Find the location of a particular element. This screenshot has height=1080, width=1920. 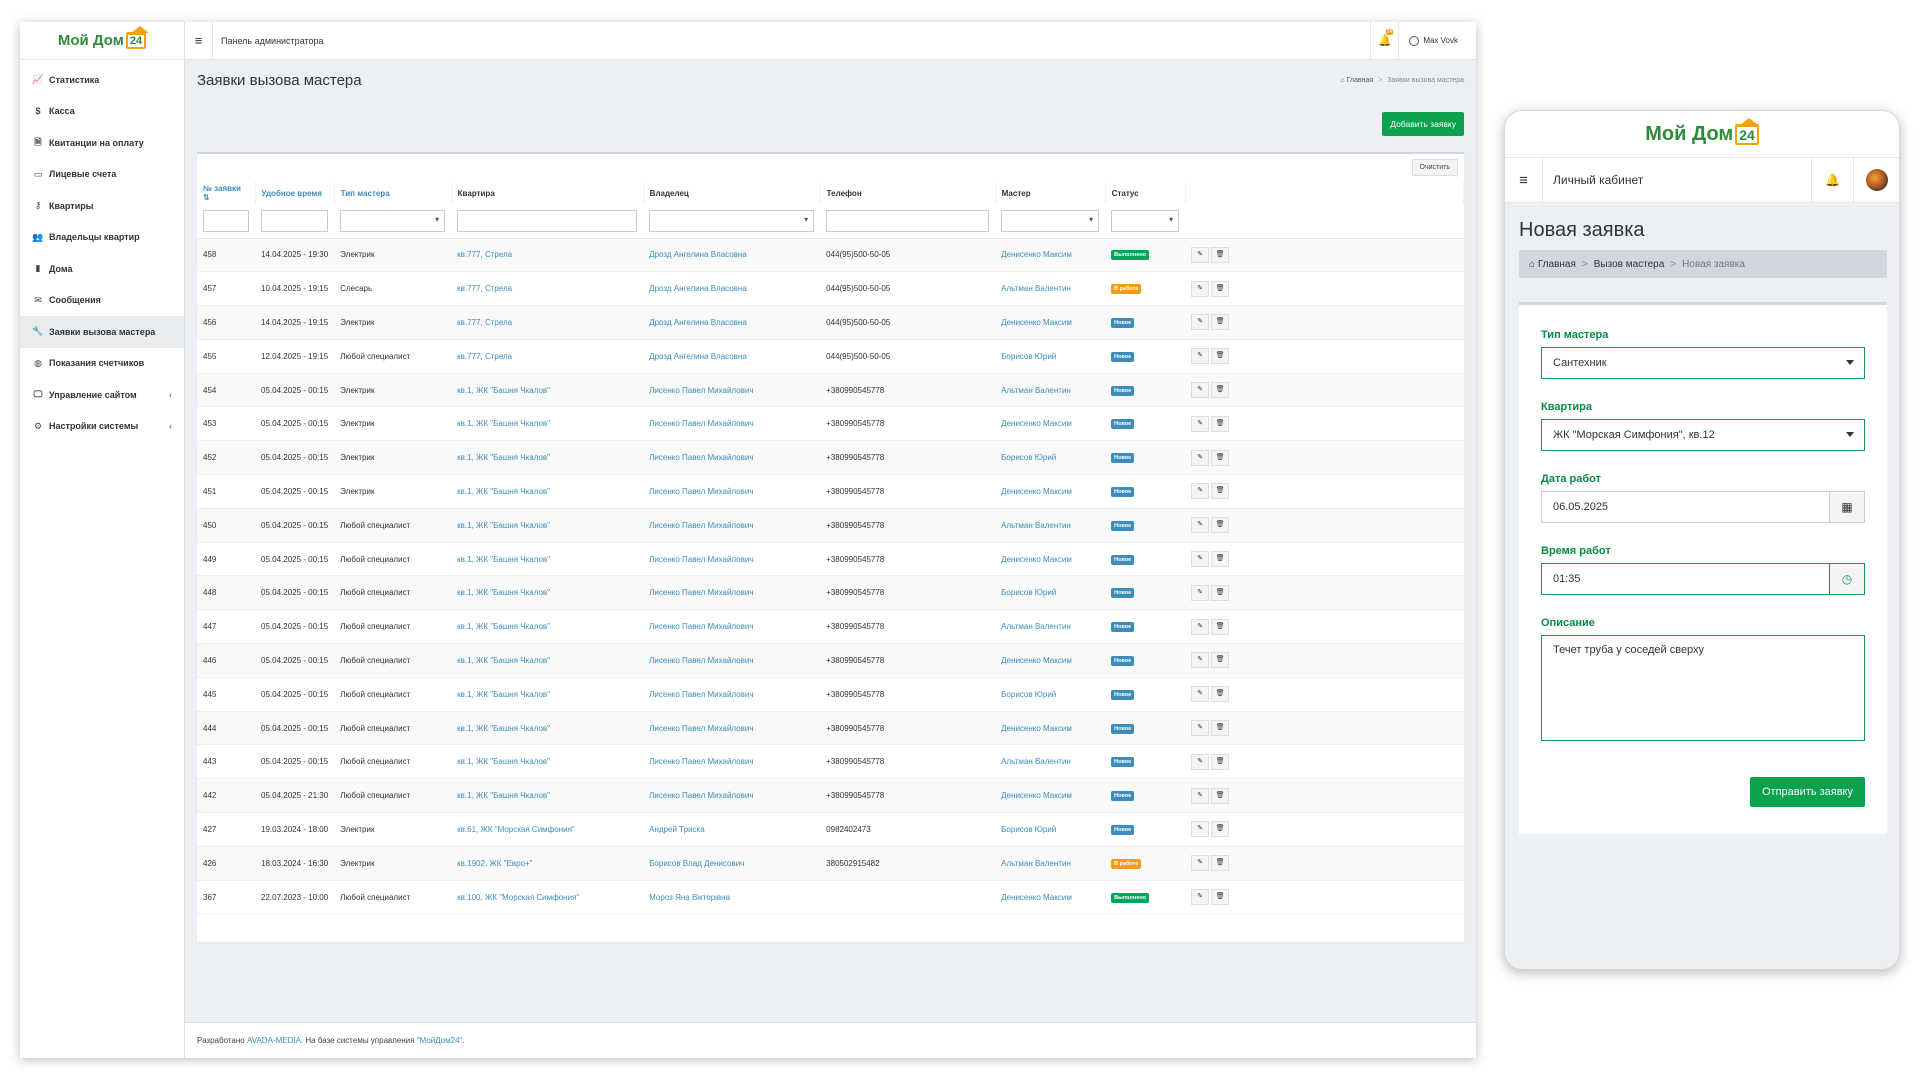

footer-company-link: AVADA-MEDIA is located at coordinates (274, 1040).